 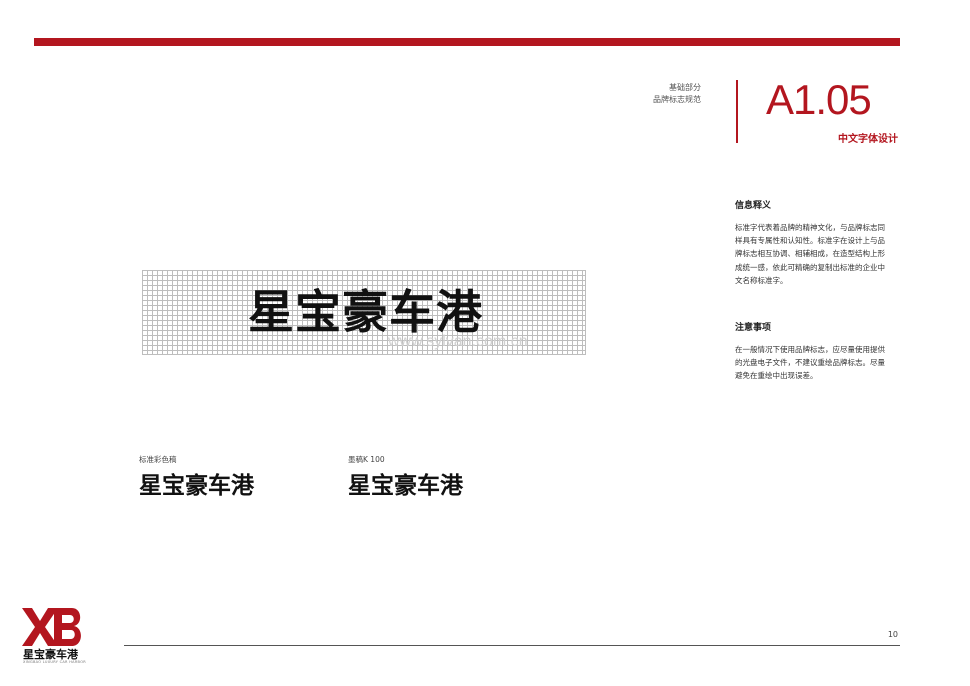 What do you see at coordinates (753, 206) in the screenshot?
I see `info-heading: 信息释义` at bounding box center [753, 206].